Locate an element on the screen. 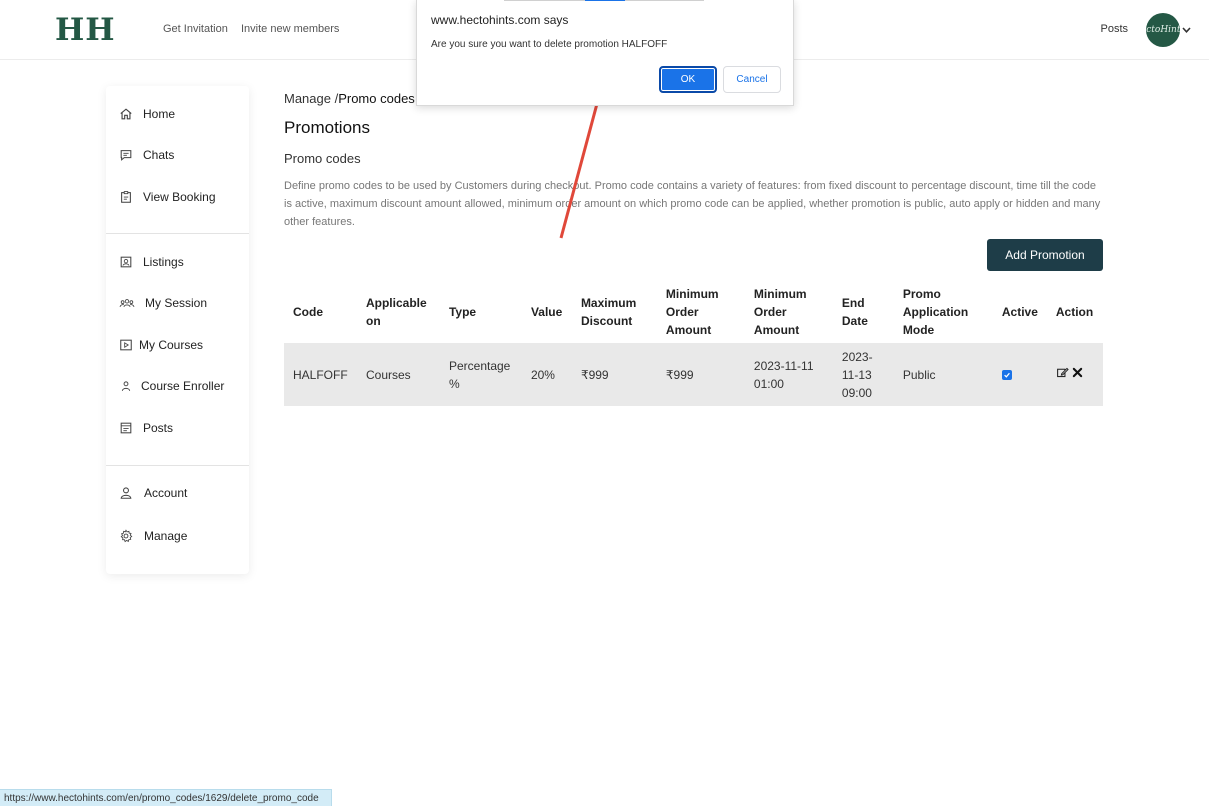 The image size is (1209, 806). column-header: Promo Application Mode is located at coordinates (935, 311).